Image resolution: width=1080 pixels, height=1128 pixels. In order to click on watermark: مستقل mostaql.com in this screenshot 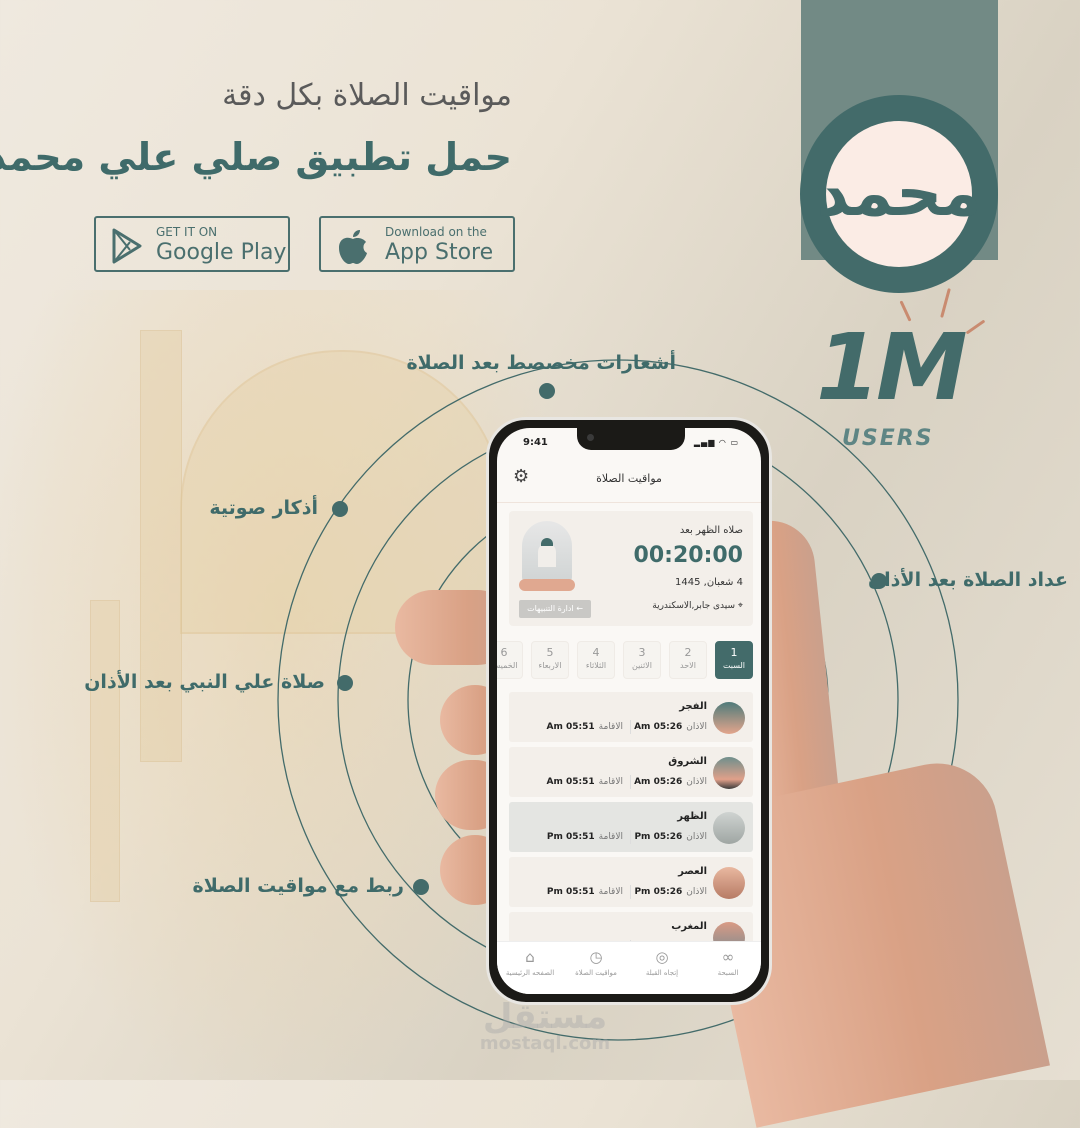, I will do `click(545, 1027)`.